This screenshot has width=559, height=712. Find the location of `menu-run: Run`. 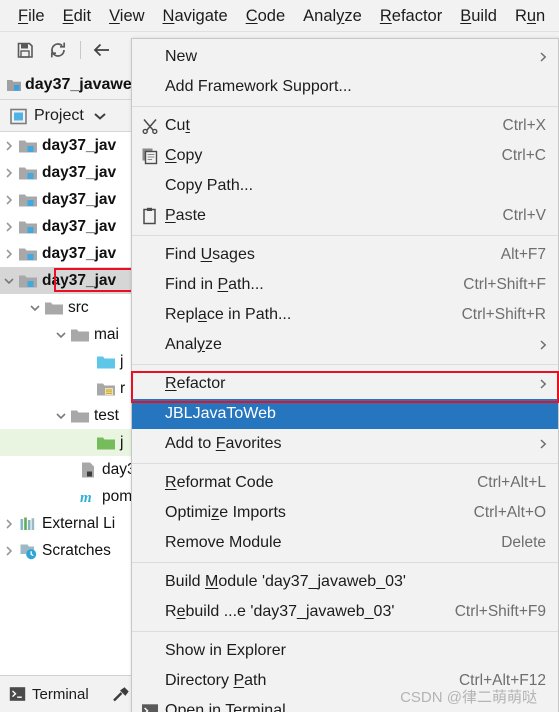

menu-run: Run is located at coordinates (530, 16).